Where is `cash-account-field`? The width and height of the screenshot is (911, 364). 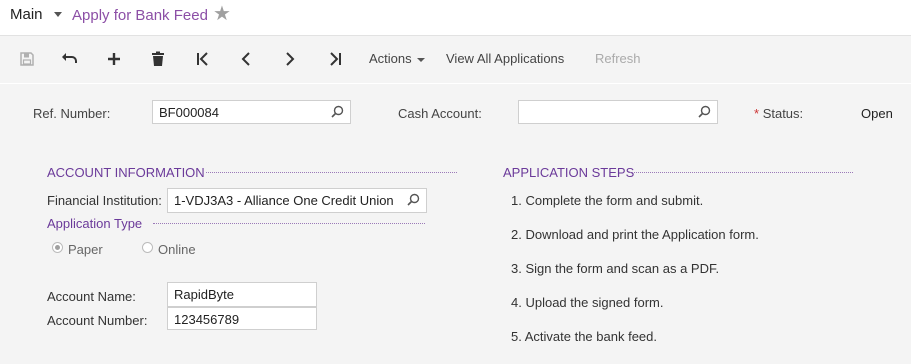 cash-account-field is located at coordinates (618, 112).